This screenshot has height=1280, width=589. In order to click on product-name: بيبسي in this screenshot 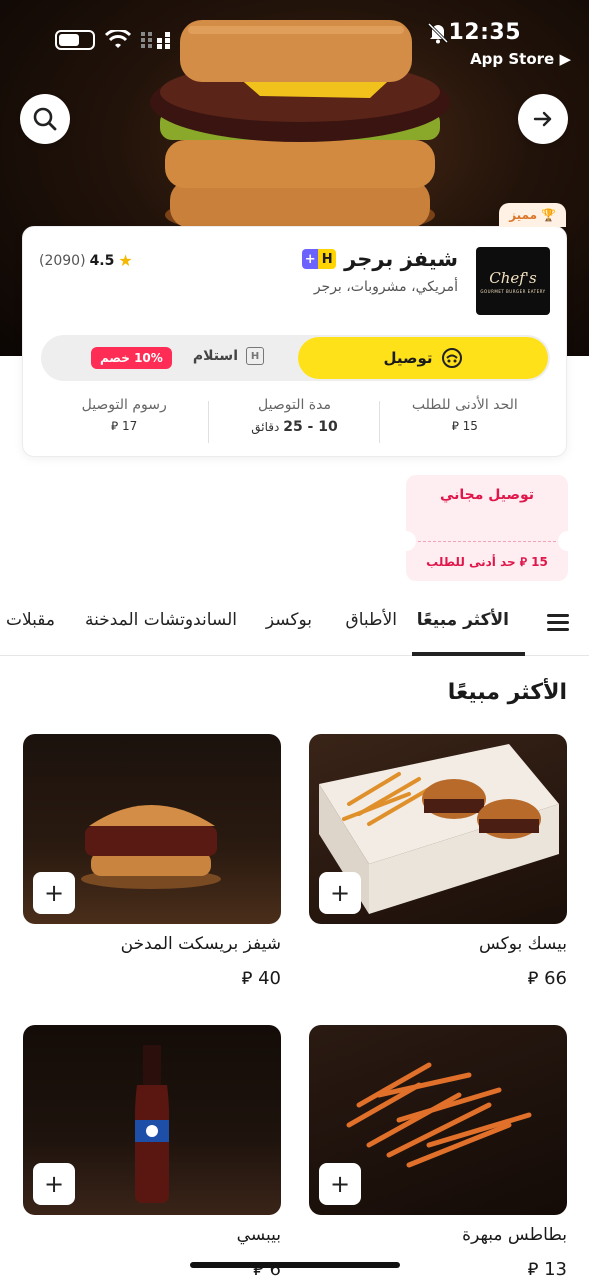, I will do `click(258, 1235)`.